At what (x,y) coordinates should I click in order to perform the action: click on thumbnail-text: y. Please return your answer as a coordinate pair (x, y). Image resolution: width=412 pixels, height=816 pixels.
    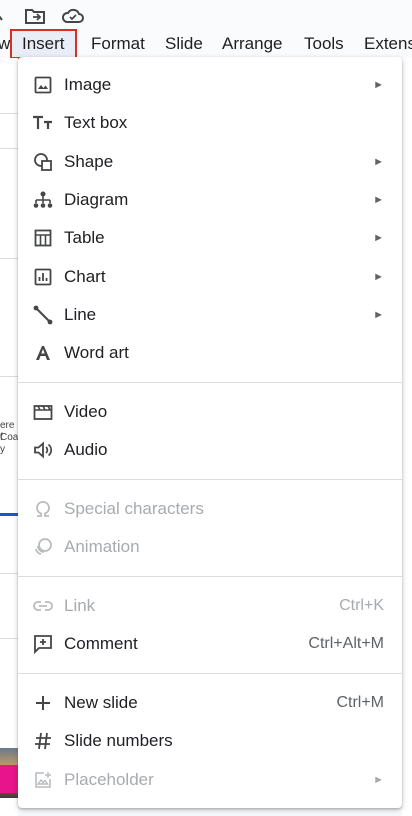
    Looking at the image, I should click on (2, 449).